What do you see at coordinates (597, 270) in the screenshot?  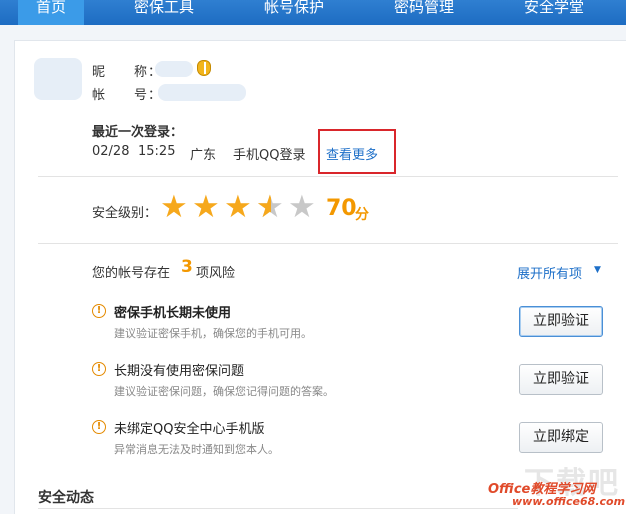 I see `caret-down-icon: ▼` at bounding box center [597, 270].